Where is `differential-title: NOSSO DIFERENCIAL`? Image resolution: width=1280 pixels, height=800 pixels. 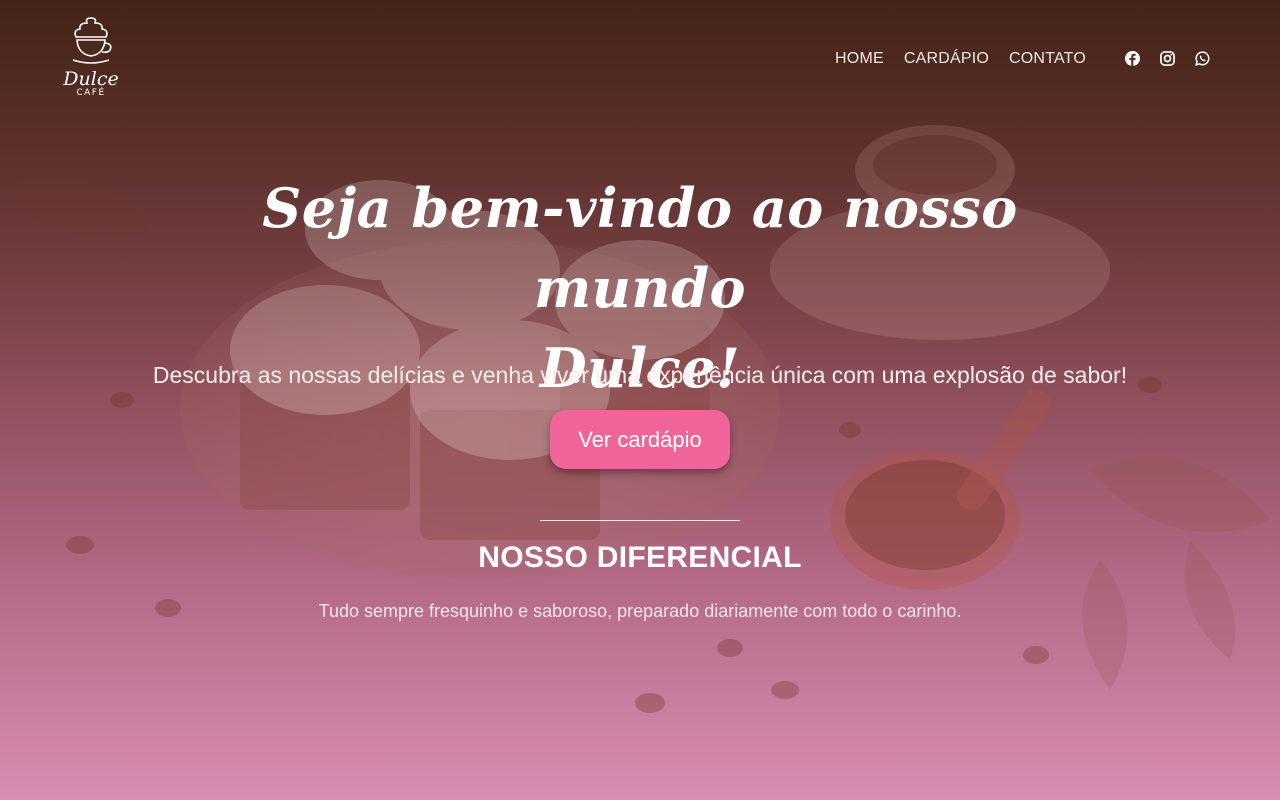 differential-title: NOSSO DIFERENCIAL is located at coordinates (640, 557).